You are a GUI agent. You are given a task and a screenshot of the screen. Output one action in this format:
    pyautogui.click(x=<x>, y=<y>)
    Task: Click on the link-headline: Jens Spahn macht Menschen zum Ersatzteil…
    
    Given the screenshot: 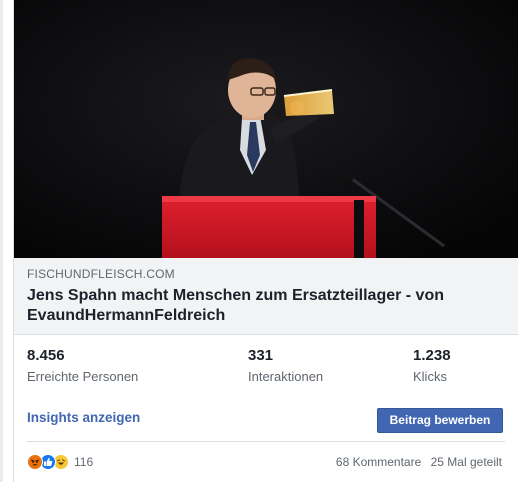 What is the action you would take?
    pyautogui.click(x=262, y=306)
    